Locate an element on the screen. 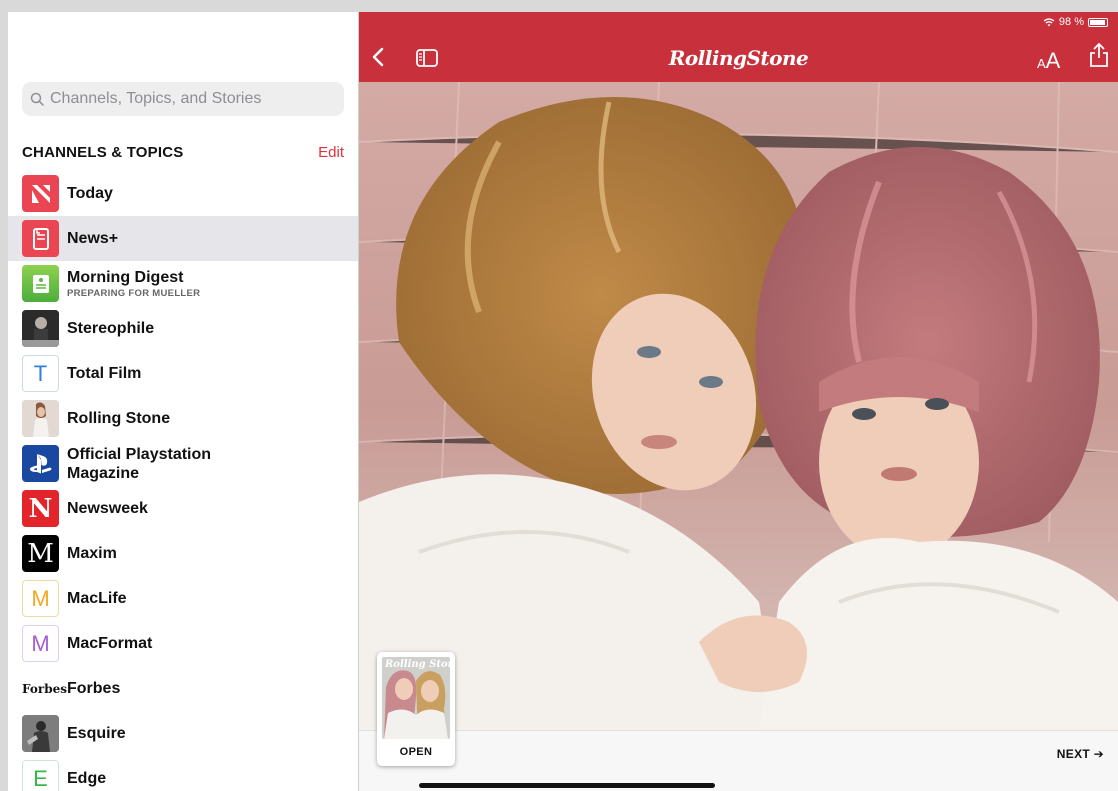 The width and height of the screenshot is (1118, 791). forbes-logo-text: Forbes is located at coordinates (44, 688).